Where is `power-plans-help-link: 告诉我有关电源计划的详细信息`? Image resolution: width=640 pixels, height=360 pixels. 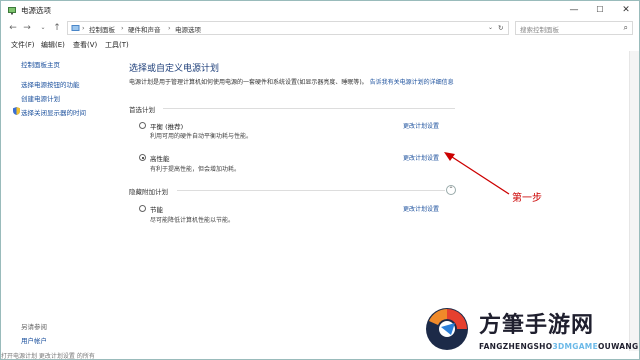
power-plans-help-link: 告诉我有关电源计划的详细信息 is located at coordinates (412, 82).